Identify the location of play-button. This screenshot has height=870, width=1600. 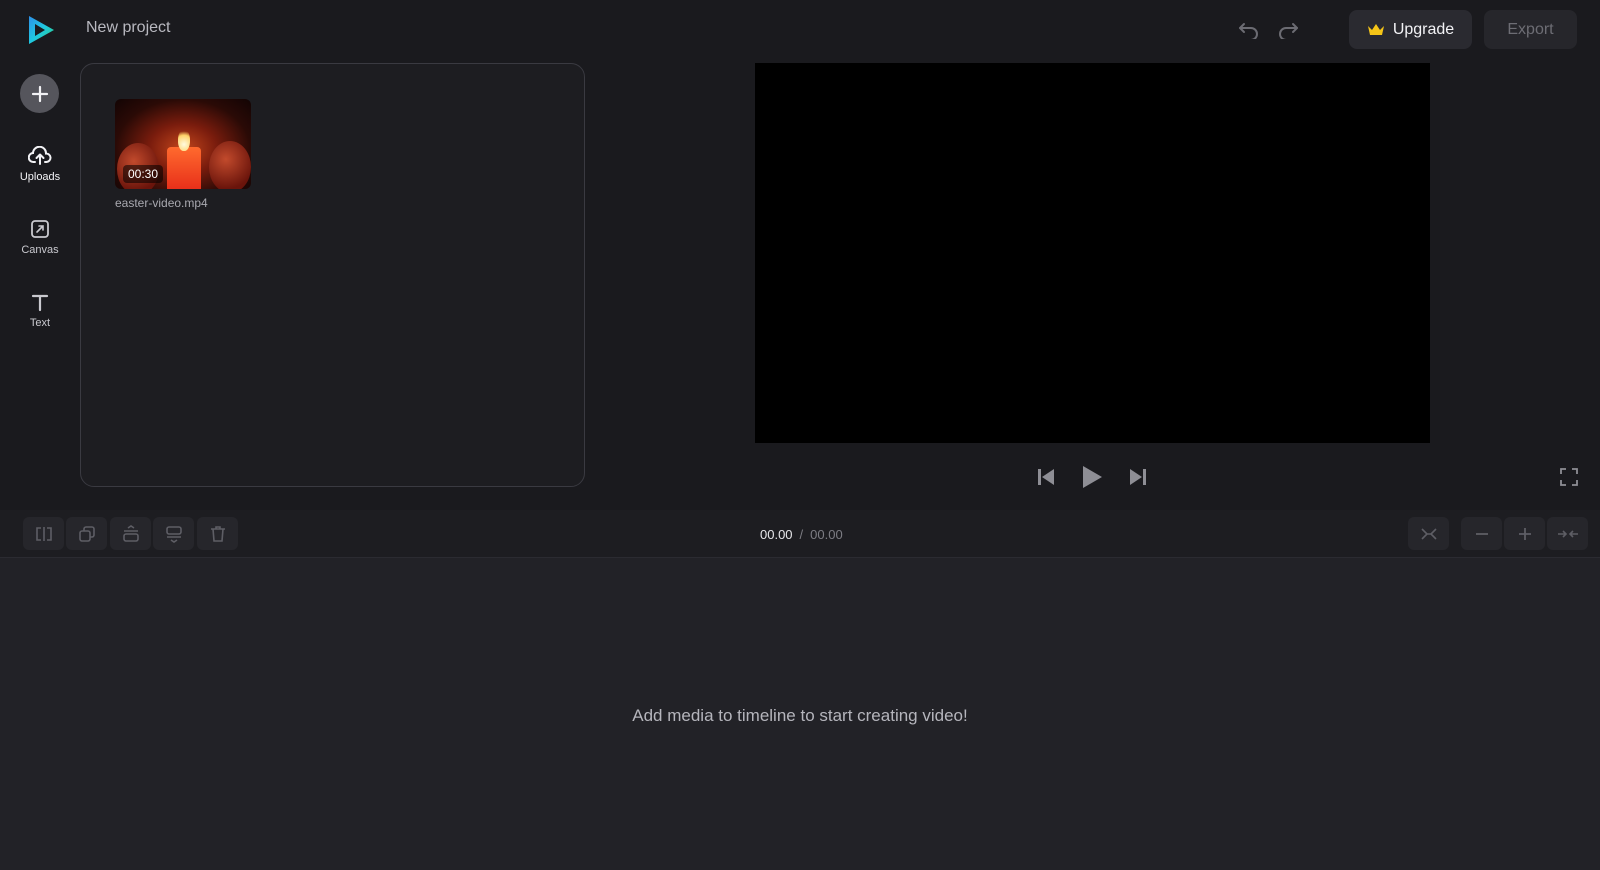
(1092, 477).